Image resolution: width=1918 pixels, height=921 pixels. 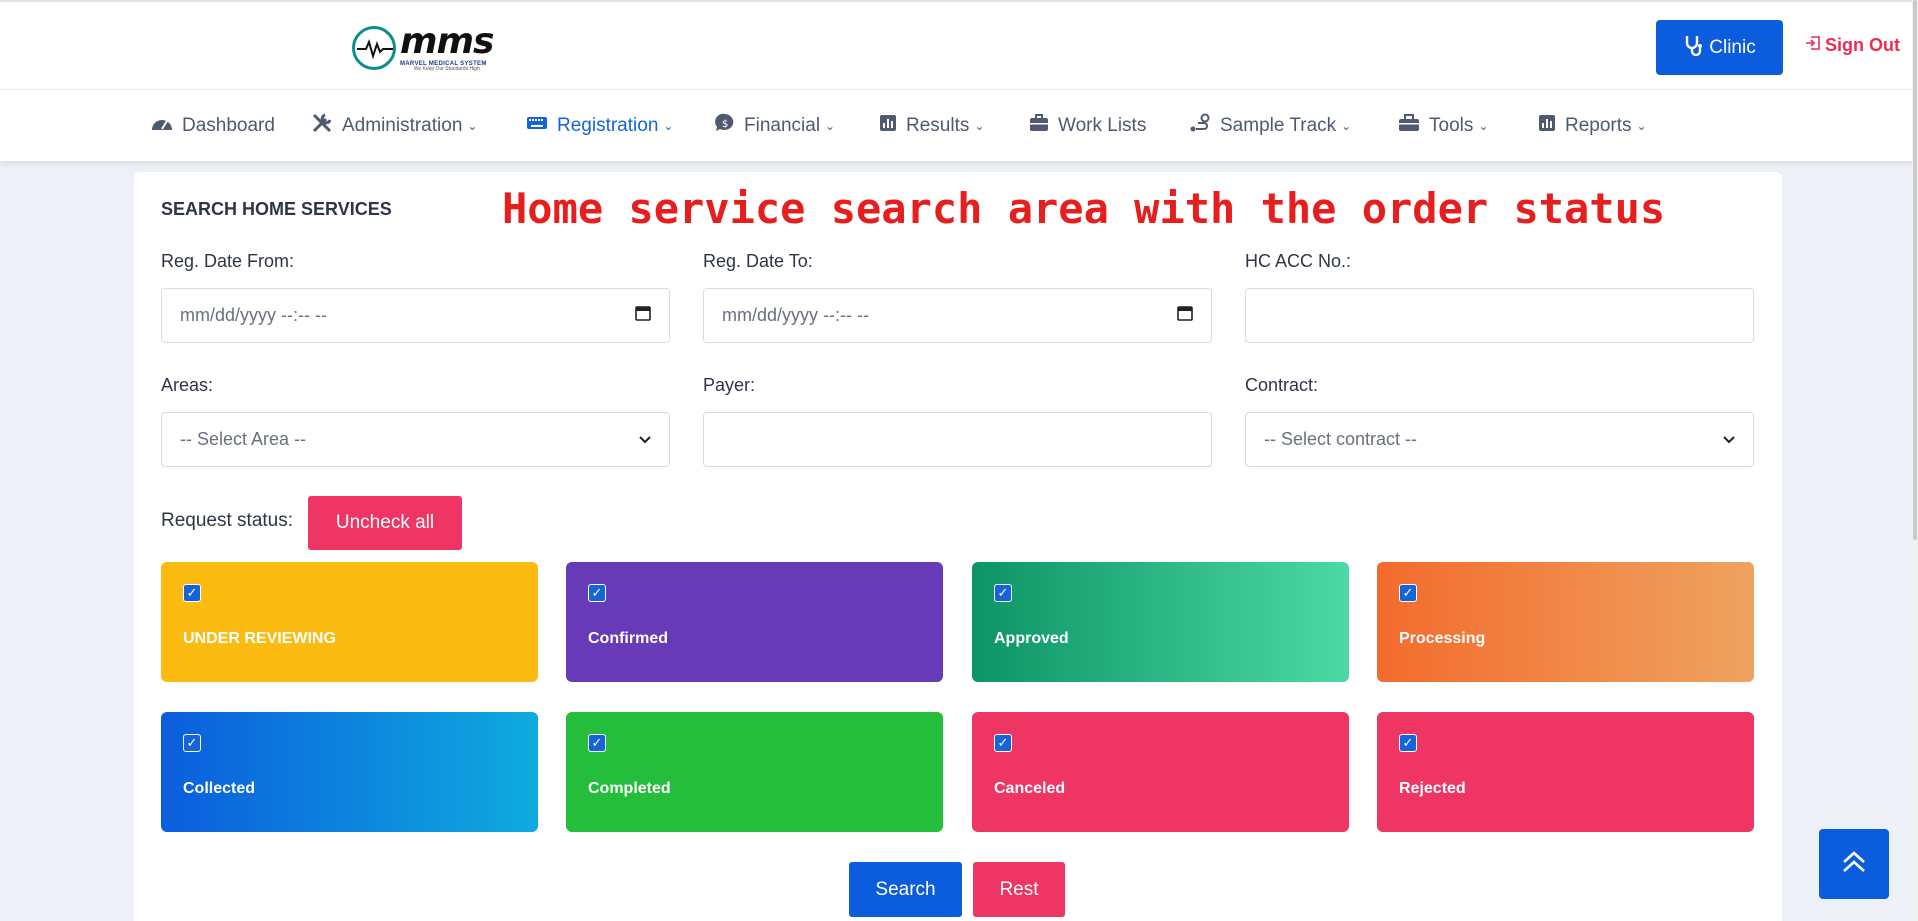 What do you see at coordinates (1298, 261) in the screenshot?
I see `hc-acc-label: HC ACC No.:` at bounding box center [1298, 261].